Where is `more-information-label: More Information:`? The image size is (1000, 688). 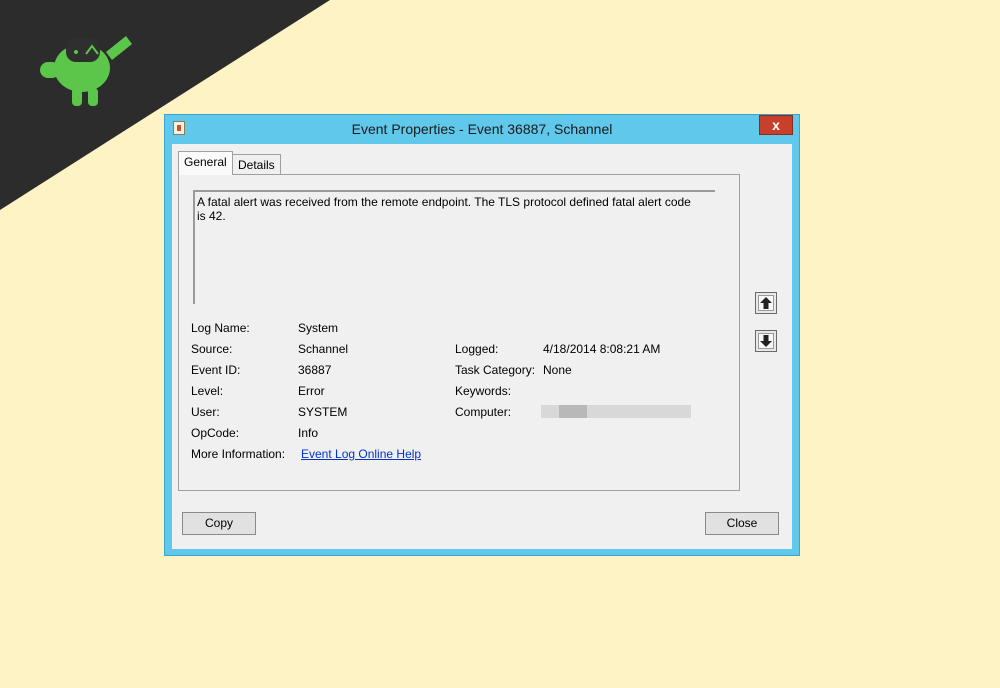
more-information-label: More Information: is located at coordinates (238, 454).